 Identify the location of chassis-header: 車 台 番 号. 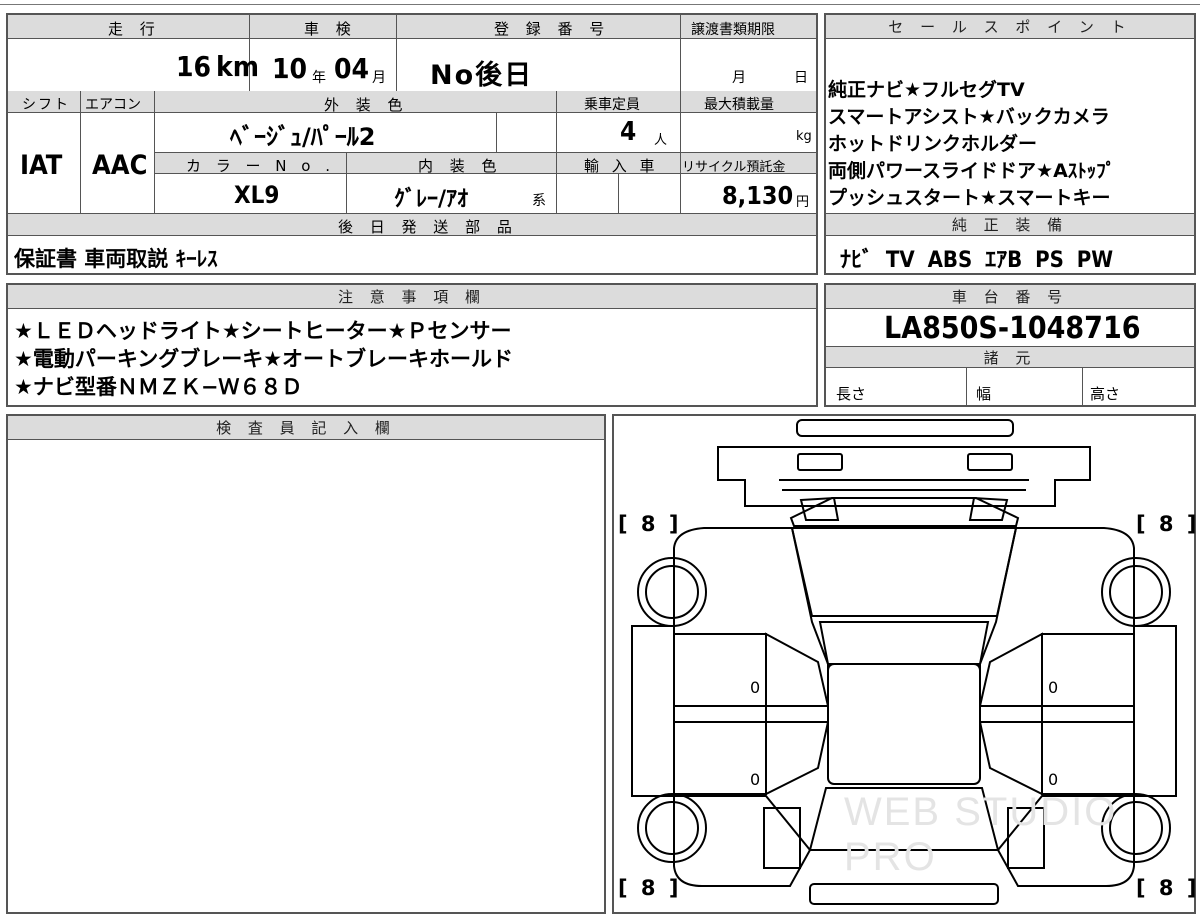
(1010, 297).